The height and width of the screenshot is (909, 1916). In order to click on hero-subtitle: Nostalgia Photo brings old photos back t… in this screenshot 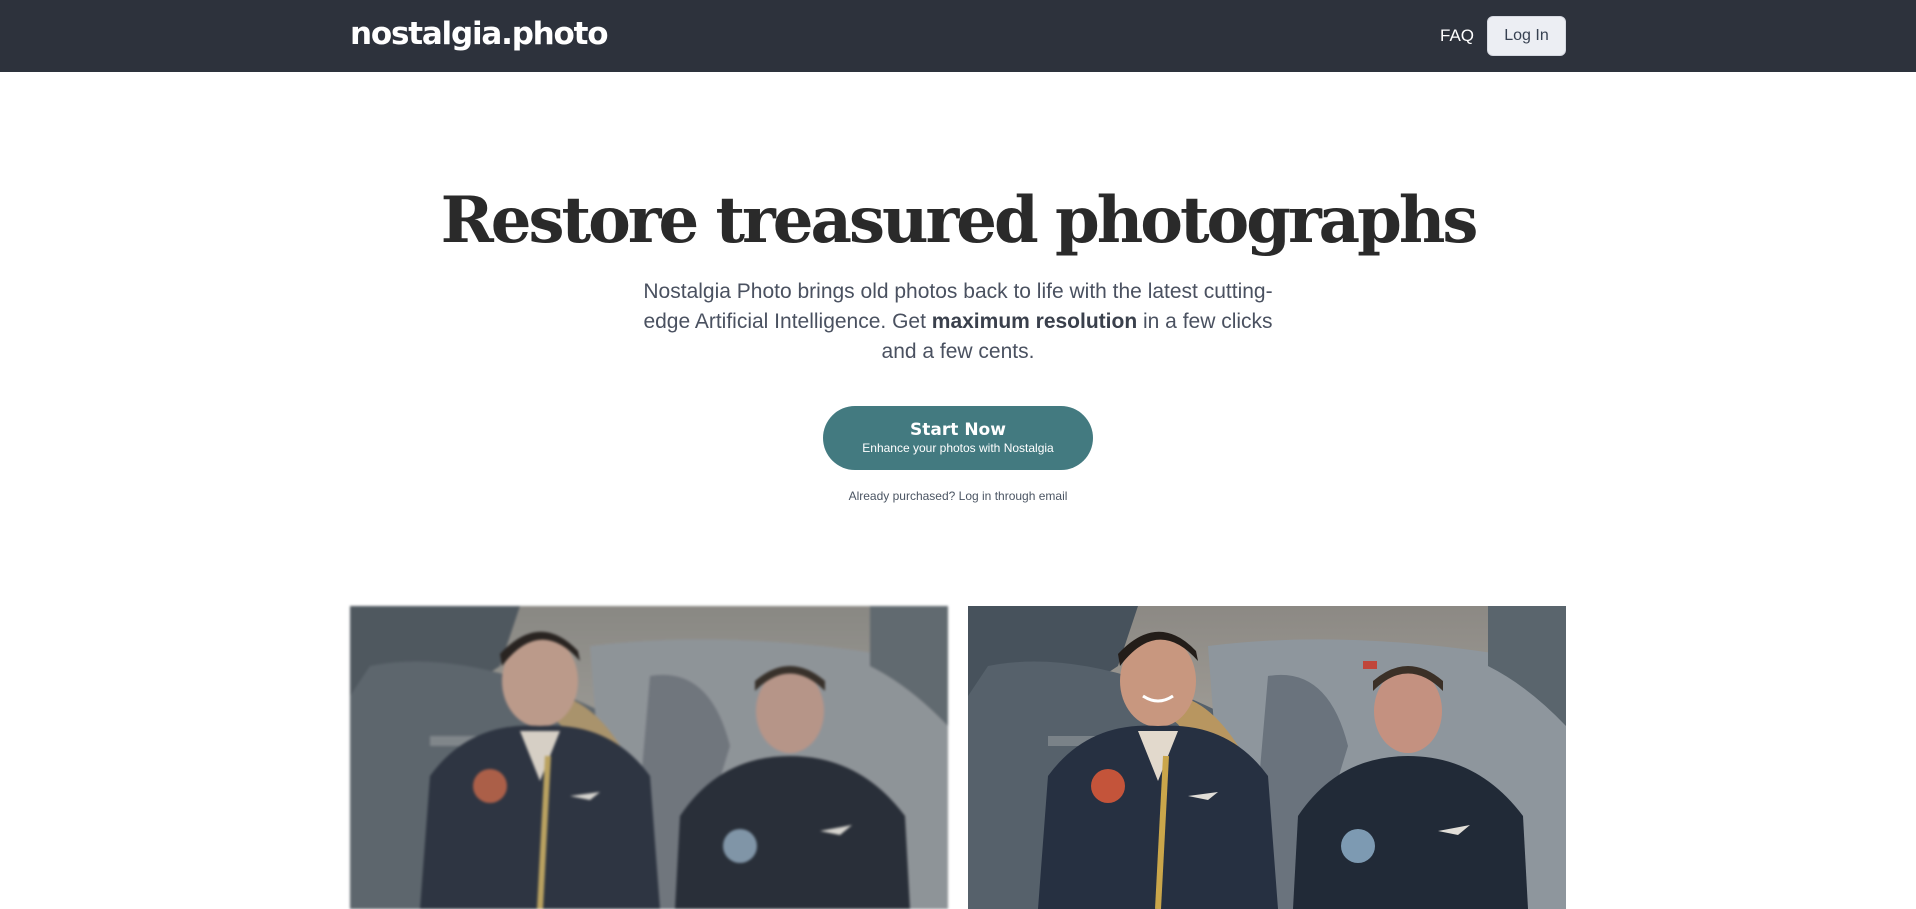, I will do `click(958, 322)`.